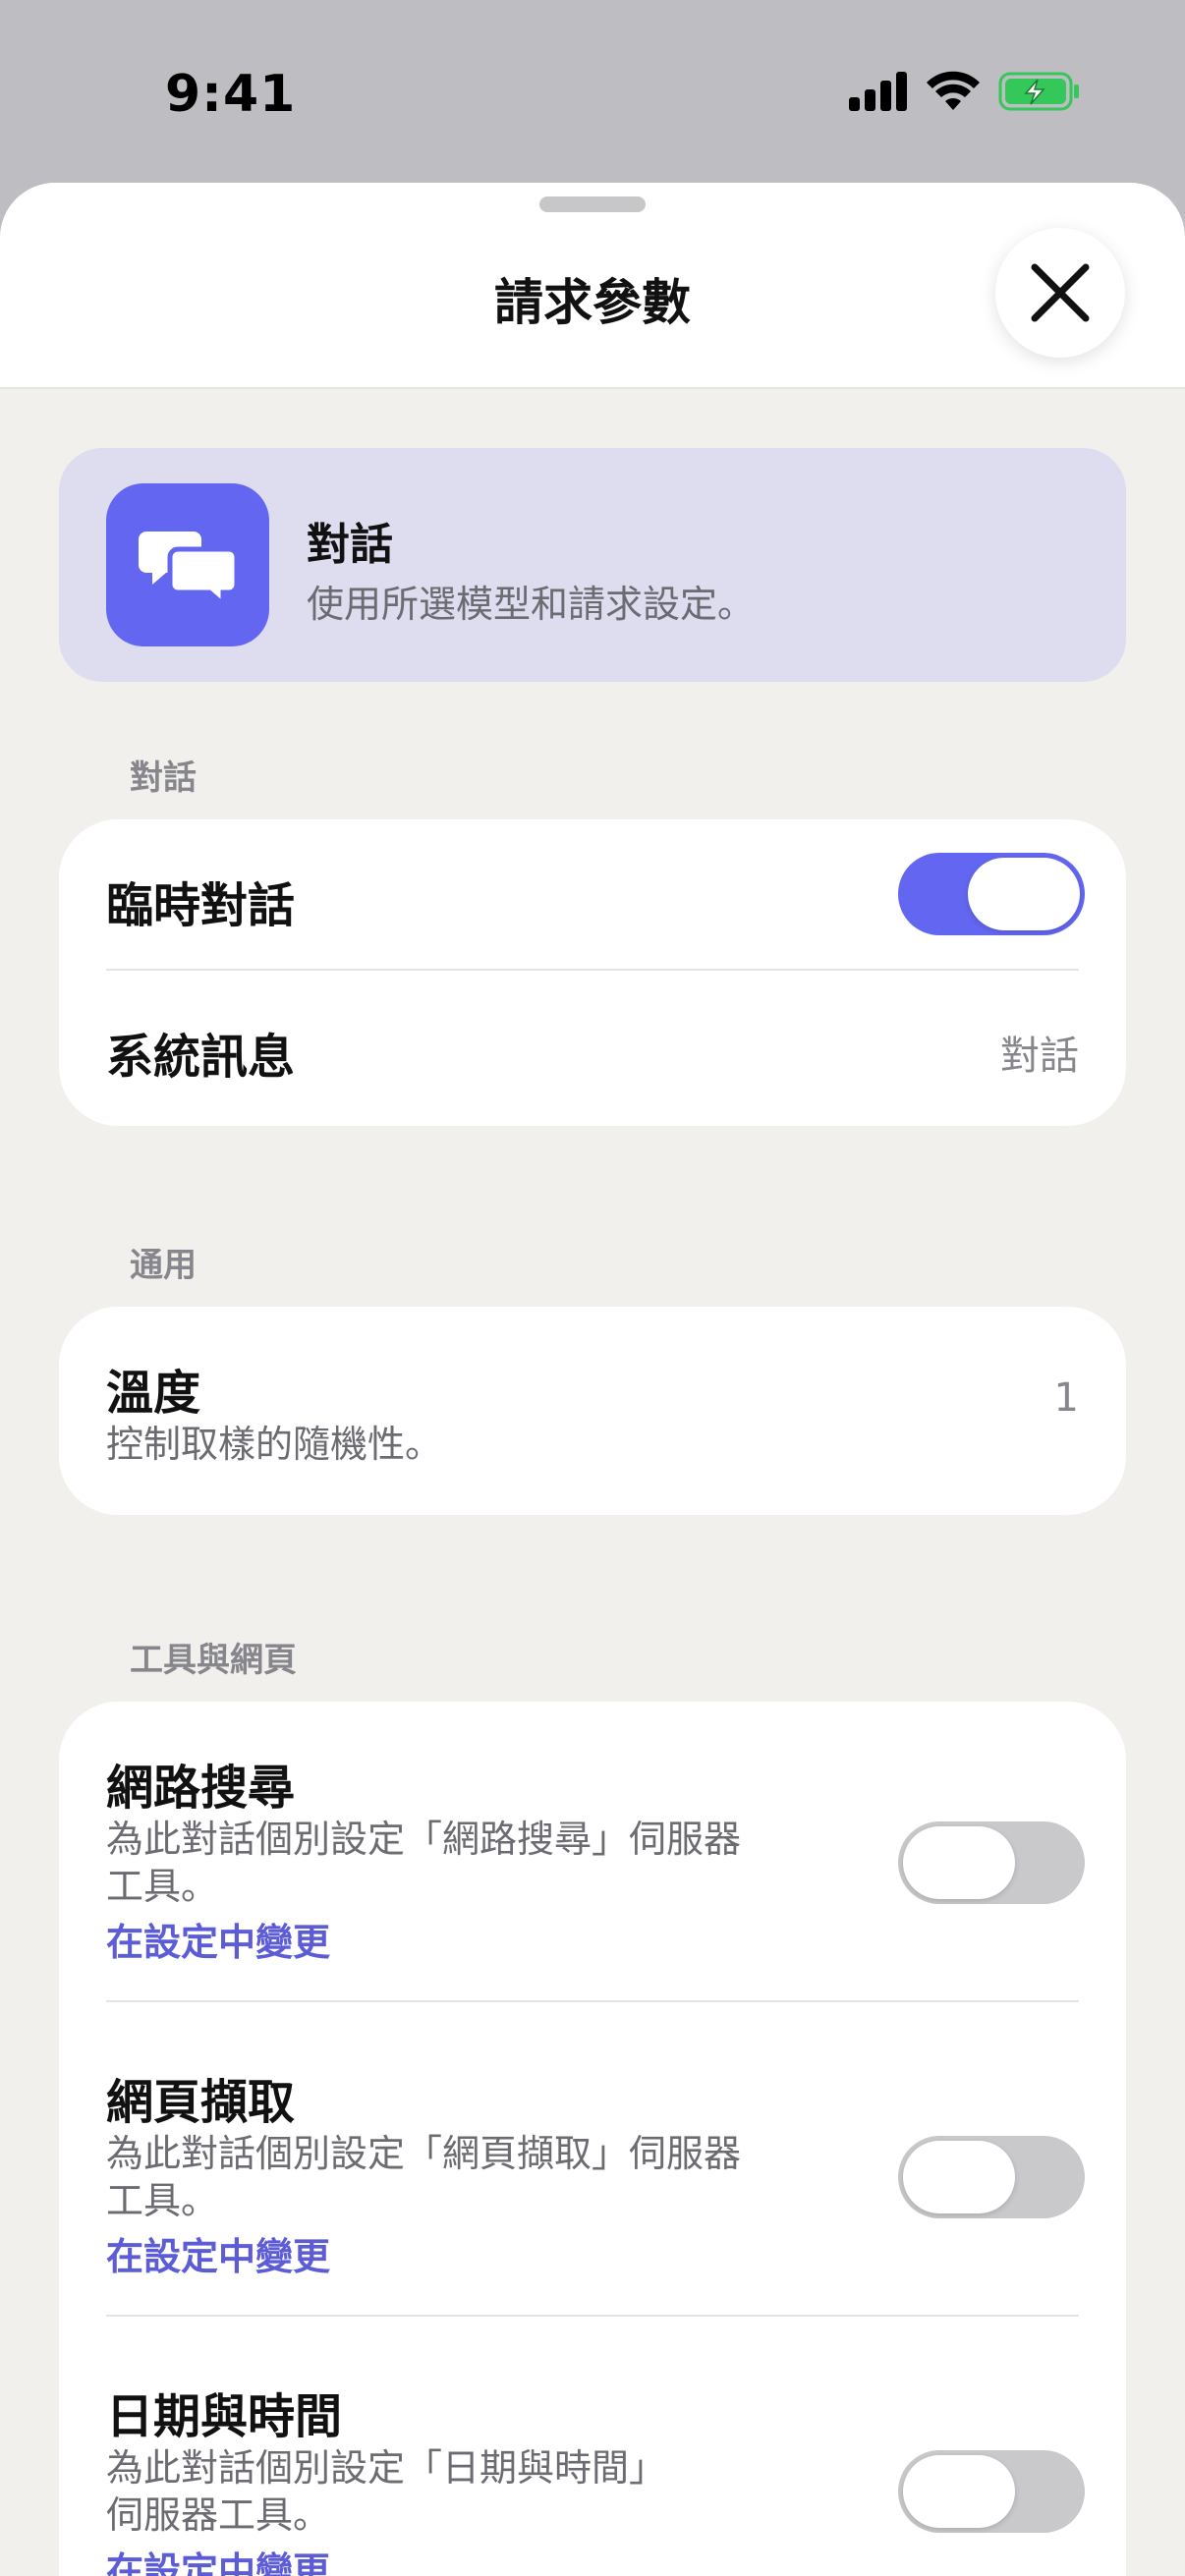  Describe the element at coordinates (424, 2153) in the screenshot. I see `web-fetch-description-line1: 為此對話個別設定「網頁擷取」伺服器` at that location.